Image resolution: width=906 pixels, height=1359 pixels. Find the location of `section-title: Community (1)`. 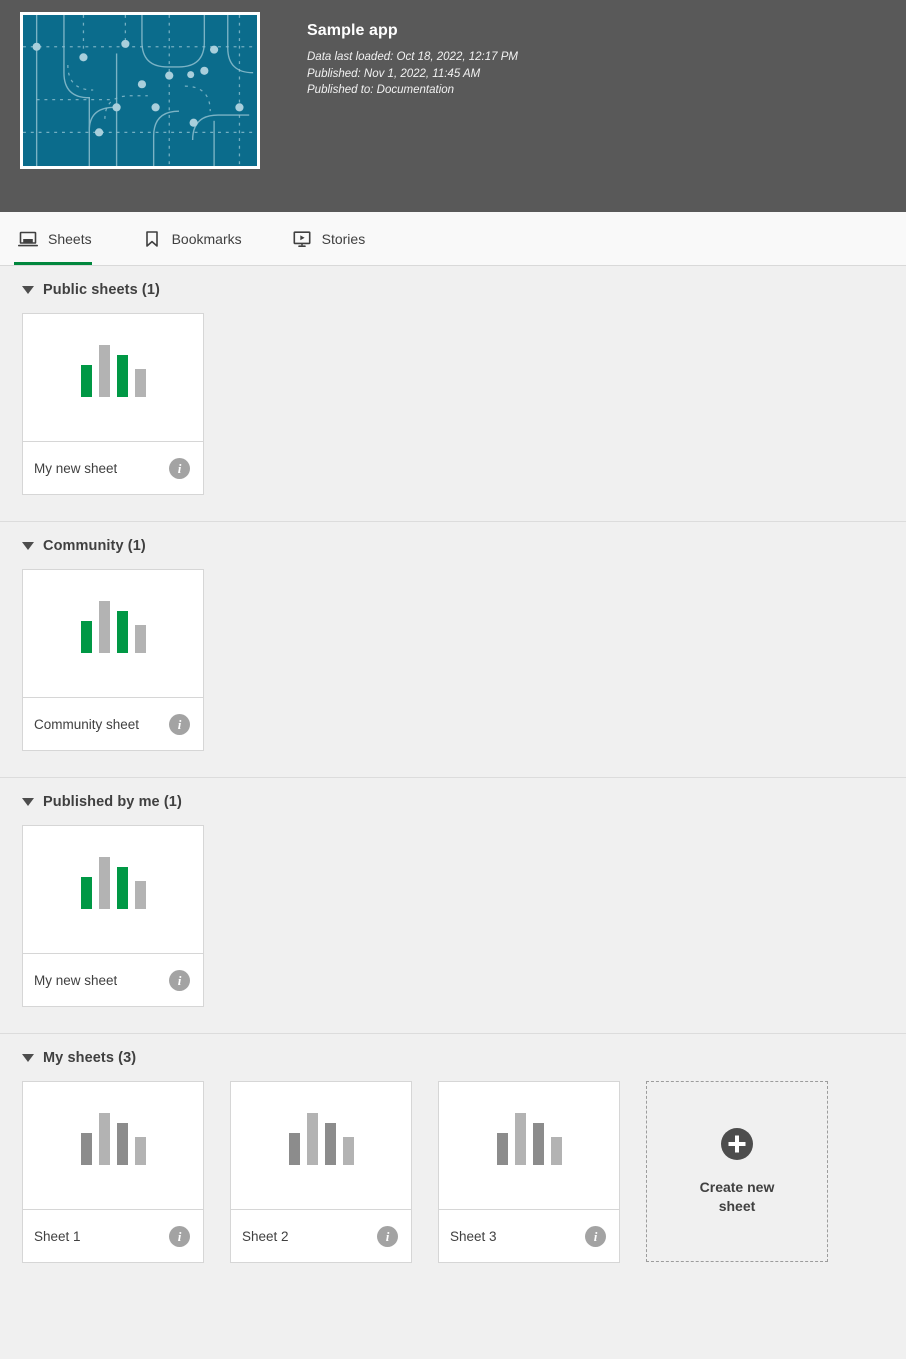

section-title: Community (1) is located at coordinates (94, 545).